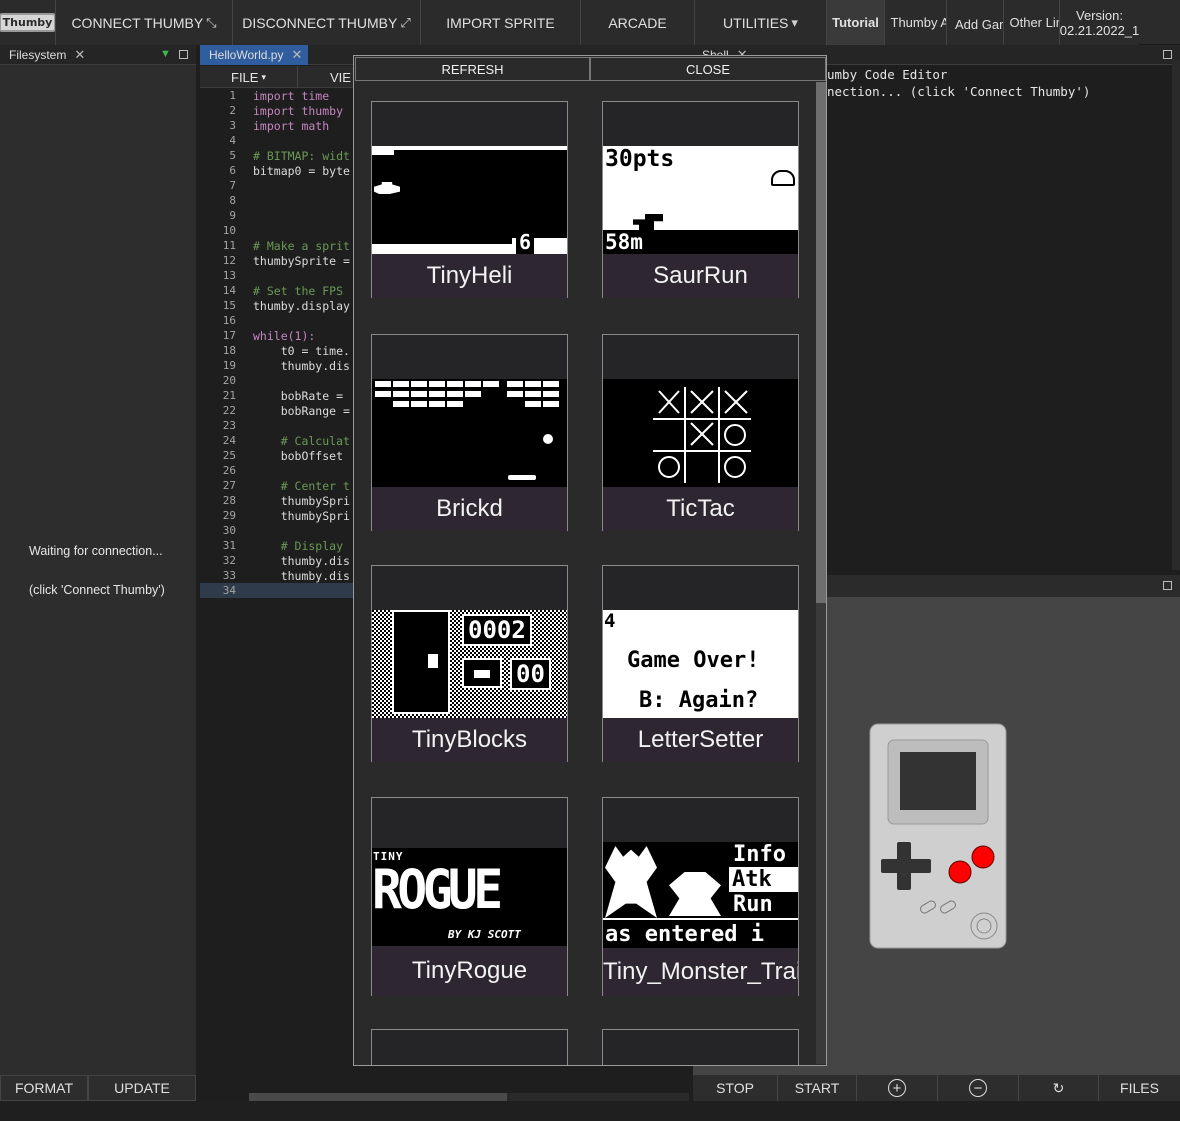  I want to click on code-line: thumbySprite =, so click(301, 261).